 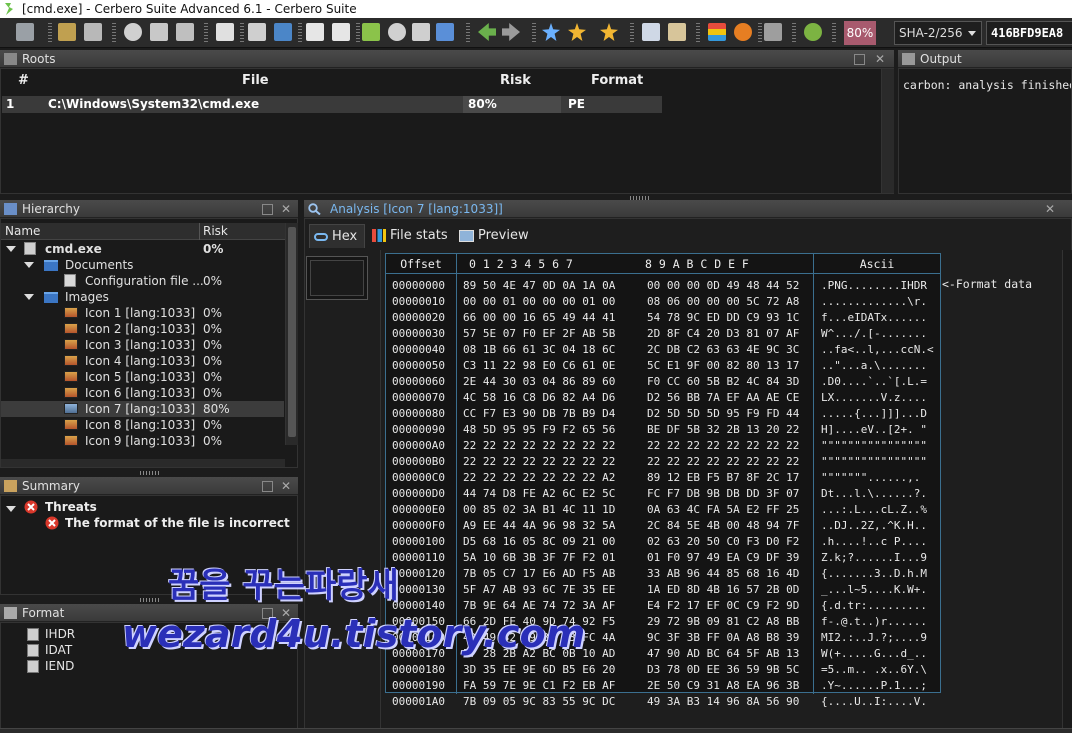 What do you see at coordinates (723, 702) in the screenshot?
I see `hex-bytes-right: 49 3A B3 14 96 8A 56 90` at bounding box center [723, 702].